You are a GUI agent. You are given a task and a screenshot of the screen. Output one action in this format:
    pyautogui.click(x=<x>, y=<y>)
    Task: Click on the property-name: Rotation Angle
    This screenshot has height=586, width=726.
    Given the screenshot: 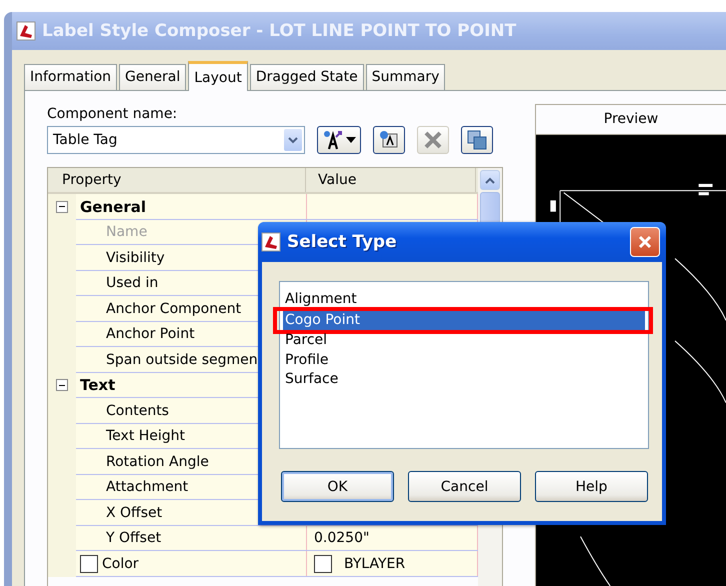 What is the action you would take?
    pyautogui.click(x=157, y=462)
    